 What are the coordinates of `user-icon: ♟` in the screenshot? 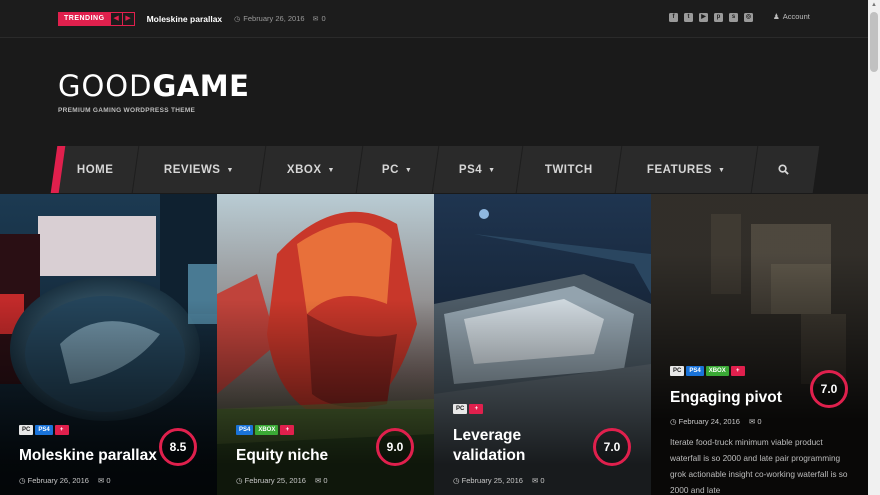 It's located at (776, 16).